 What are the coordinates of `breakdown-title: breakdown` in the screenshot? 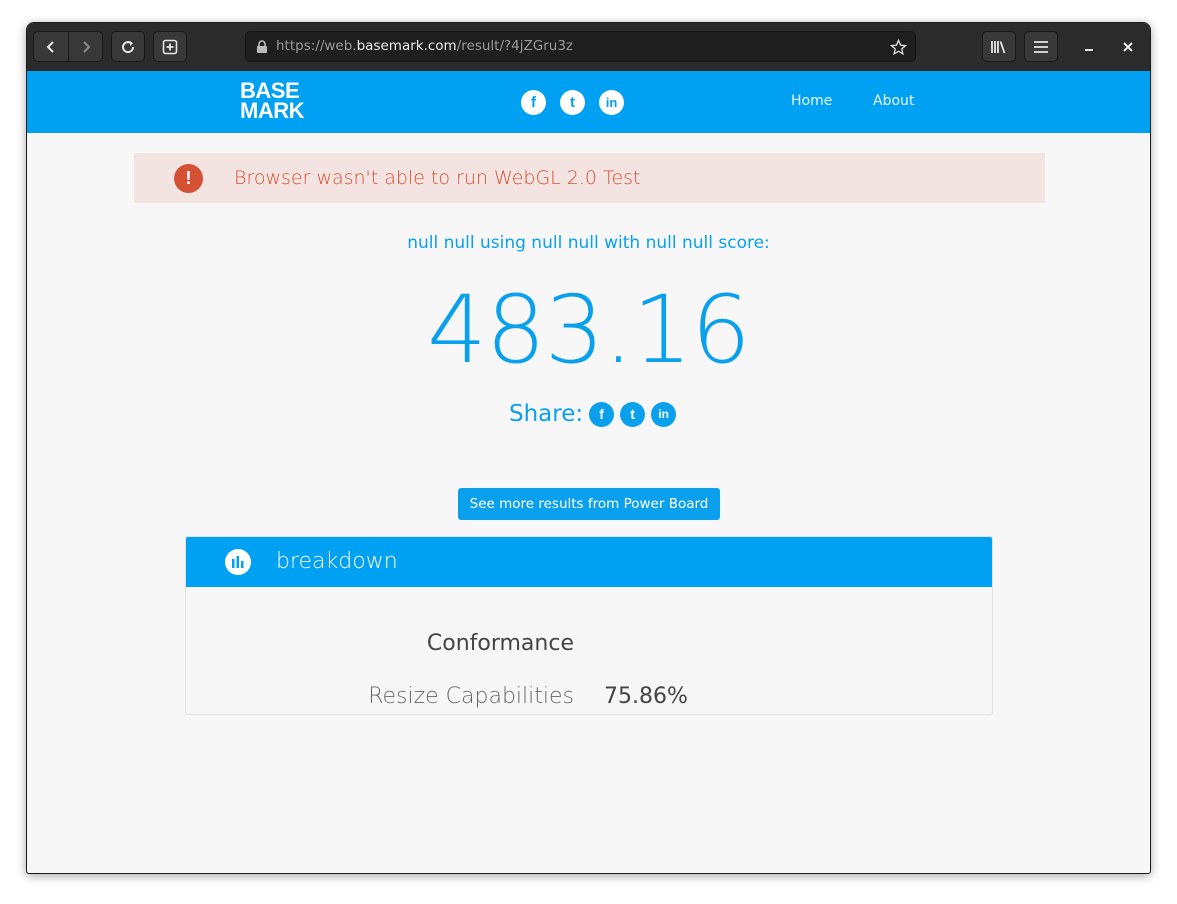 It's located at (337, 561).